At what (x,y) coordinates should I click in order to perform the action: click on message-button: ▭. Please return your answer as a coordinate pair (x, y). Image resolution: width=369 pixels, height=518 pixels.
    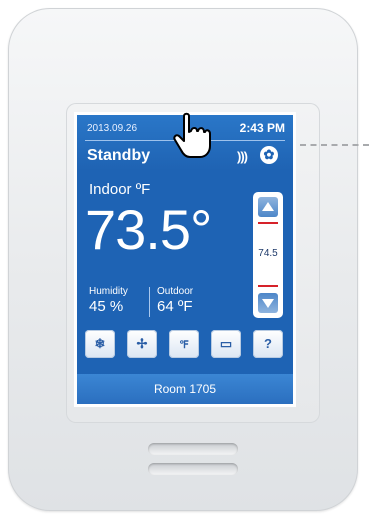
    Looking at the image, I should click on (226, 344).